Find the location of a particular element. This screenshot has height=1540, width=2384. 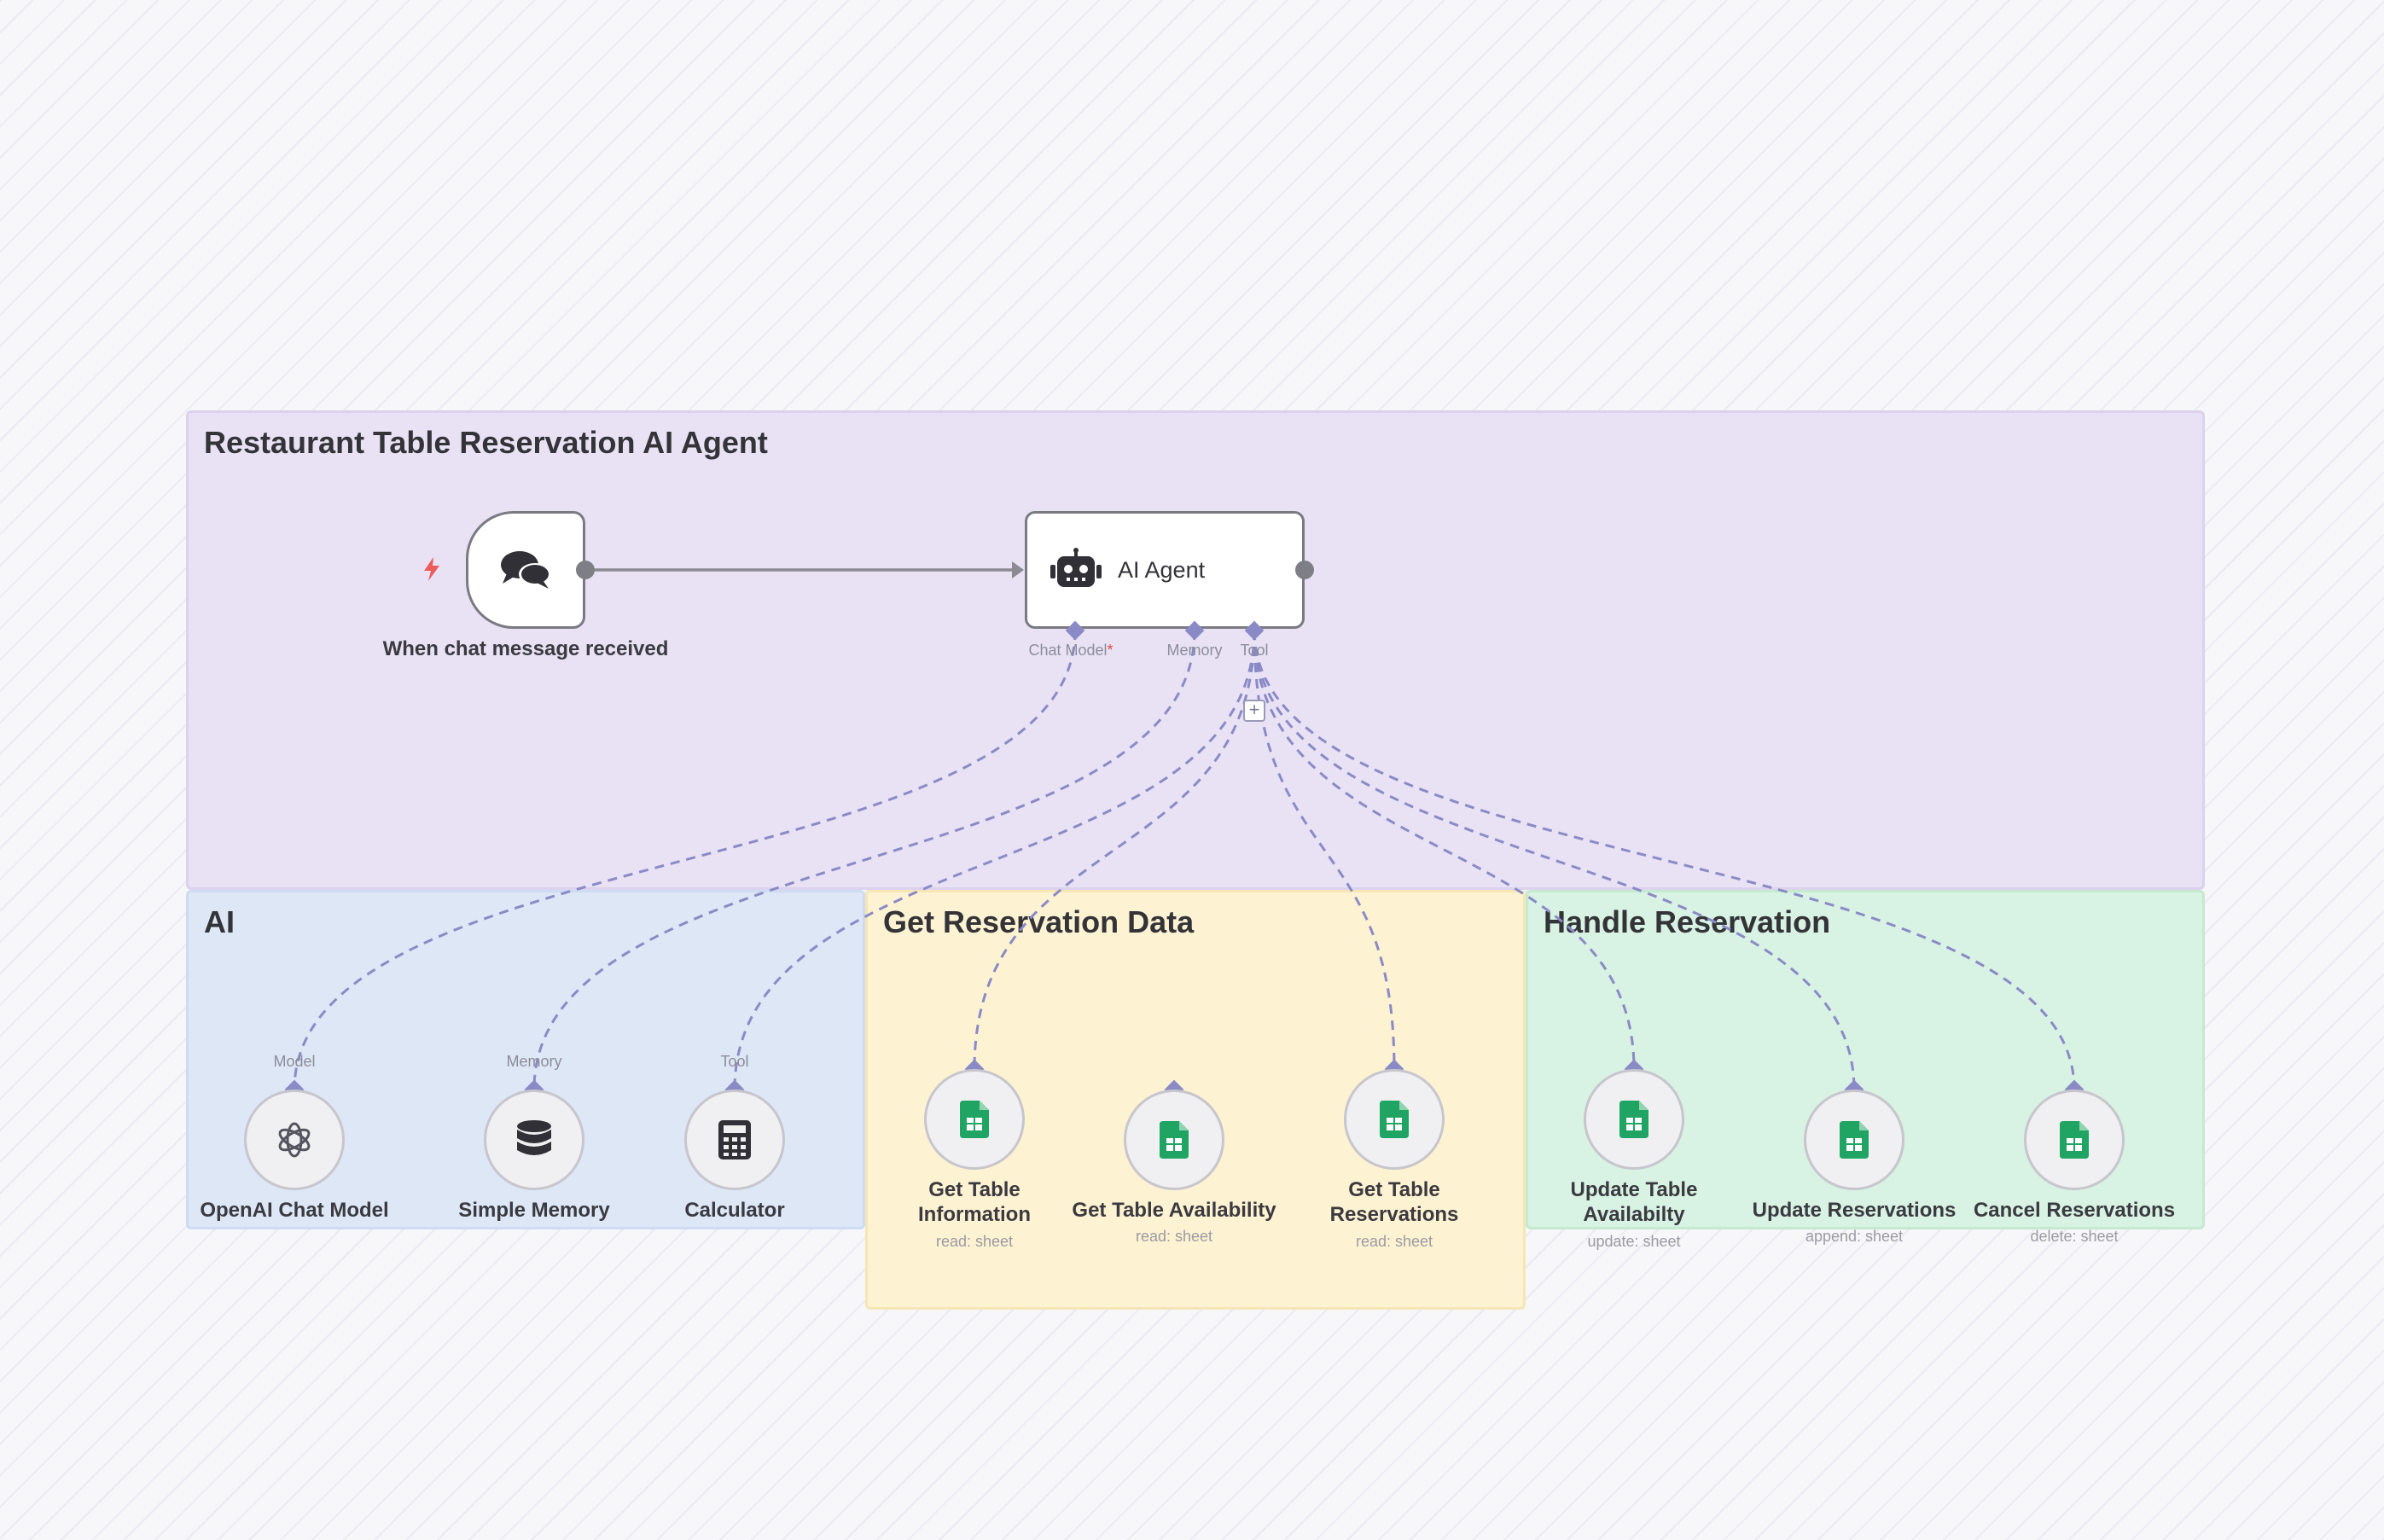

node-label: OpenAI Chat Model is located at coordinates (294, 1210).